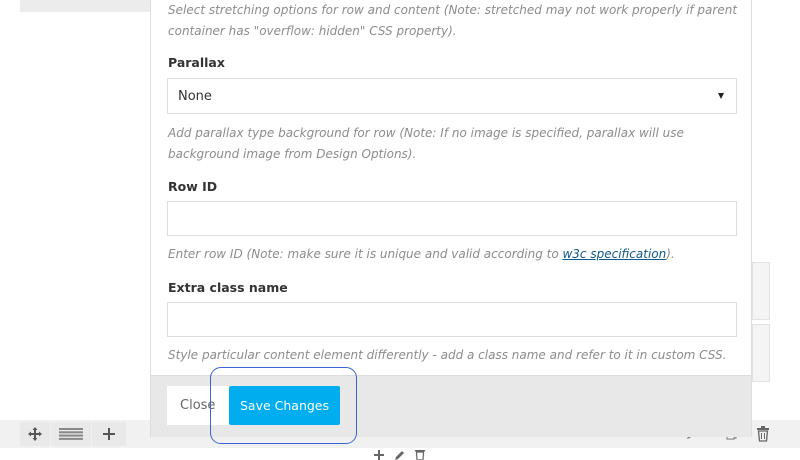 This screenshot has width=800, height=460. Describe the element at coordinates (614, 254) in the screenshot. I see `w3c-specification-link: w3c specification` at that location.